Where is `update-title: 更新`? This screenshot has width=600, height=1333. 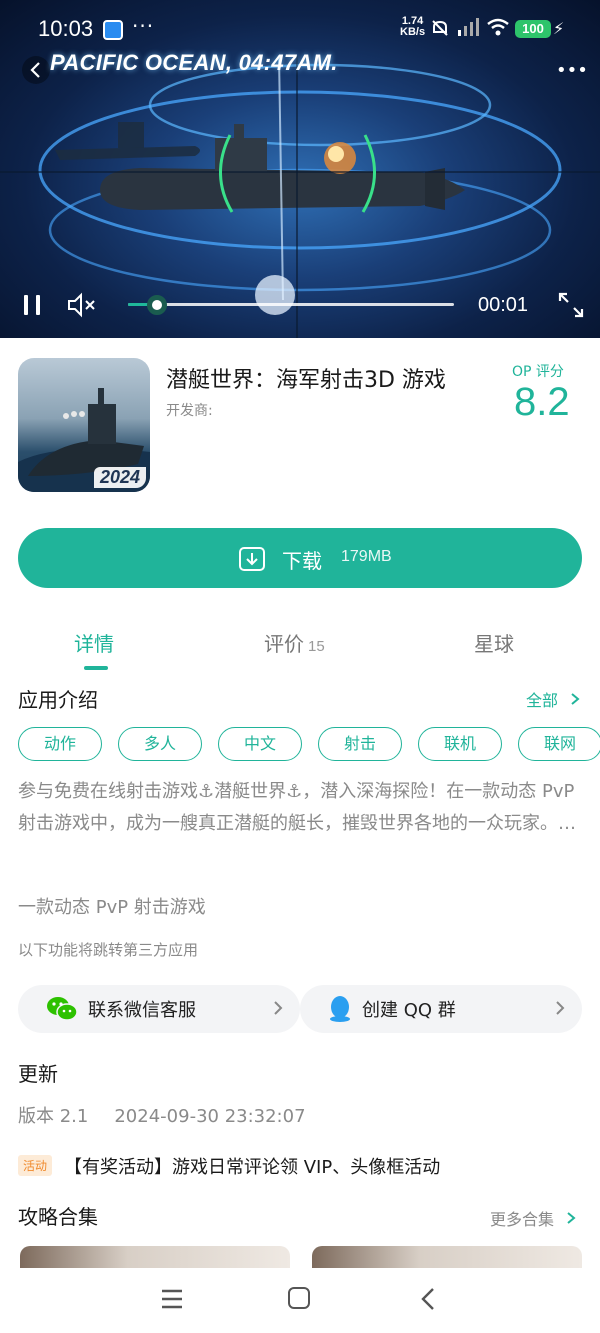
update-title: 更新 is located at coordinates (38, 1074).